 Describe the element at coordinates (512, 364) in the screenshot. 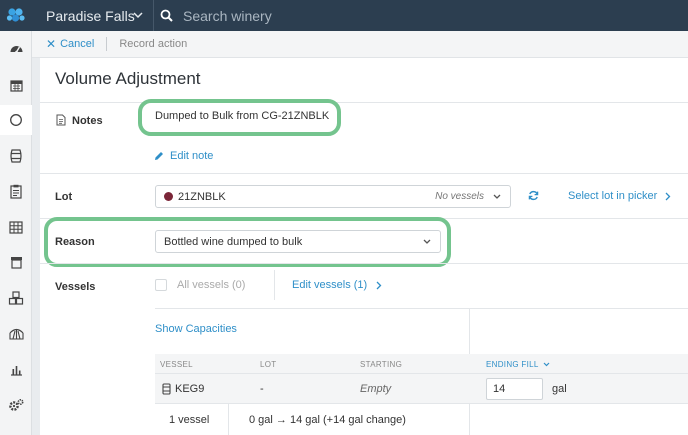

I see `header-ending-fill-label: ENDING FILL` at that location.